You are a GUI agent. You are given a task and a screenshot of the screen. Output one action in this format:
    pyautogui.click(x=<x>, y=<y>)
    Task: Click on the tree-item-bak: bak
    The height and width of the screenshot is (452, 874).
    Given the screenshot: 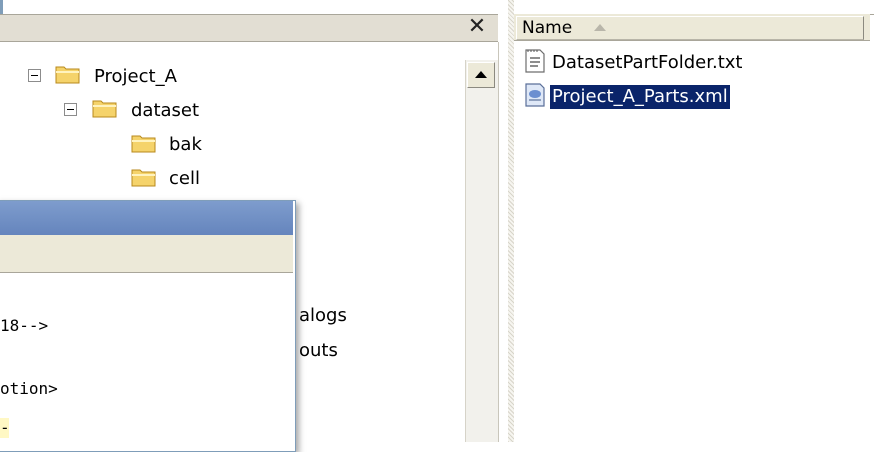 What is the action you would take?
    pyautogui.click(x=185, y=145)
    